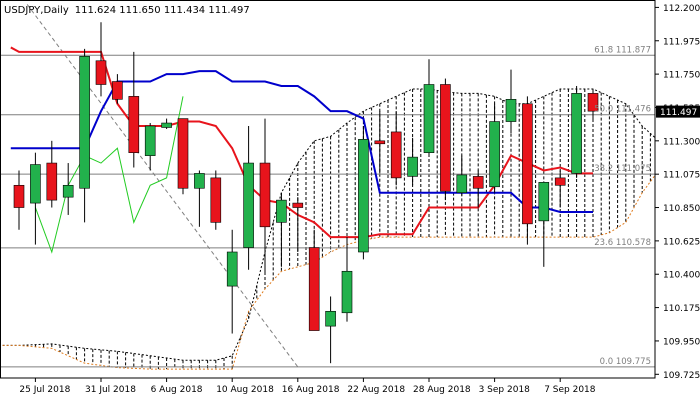 This screenshot has width=700, height=404. What do you see at coordinates (681, 376) in the screenshot?
I see `y-tick-label: 109.725` at bounding box center [681, 376].